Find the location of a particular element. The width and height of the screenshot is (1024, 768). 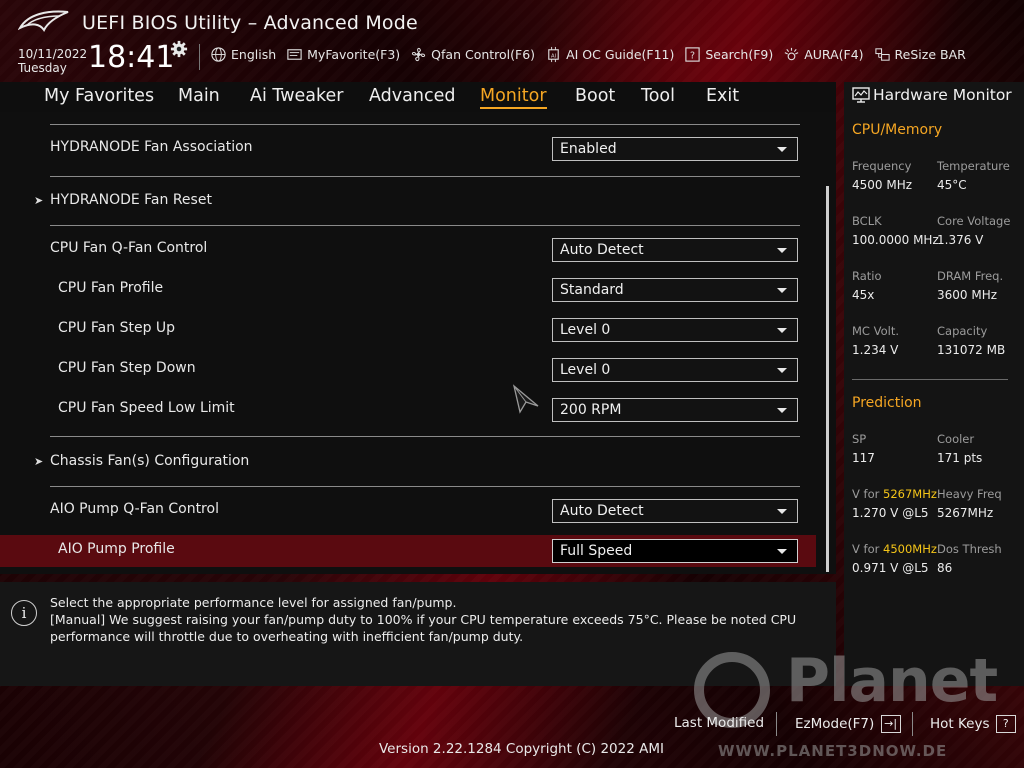

qfan-control-button: Qfan Control(F6) is located at coordinates (472, 54).